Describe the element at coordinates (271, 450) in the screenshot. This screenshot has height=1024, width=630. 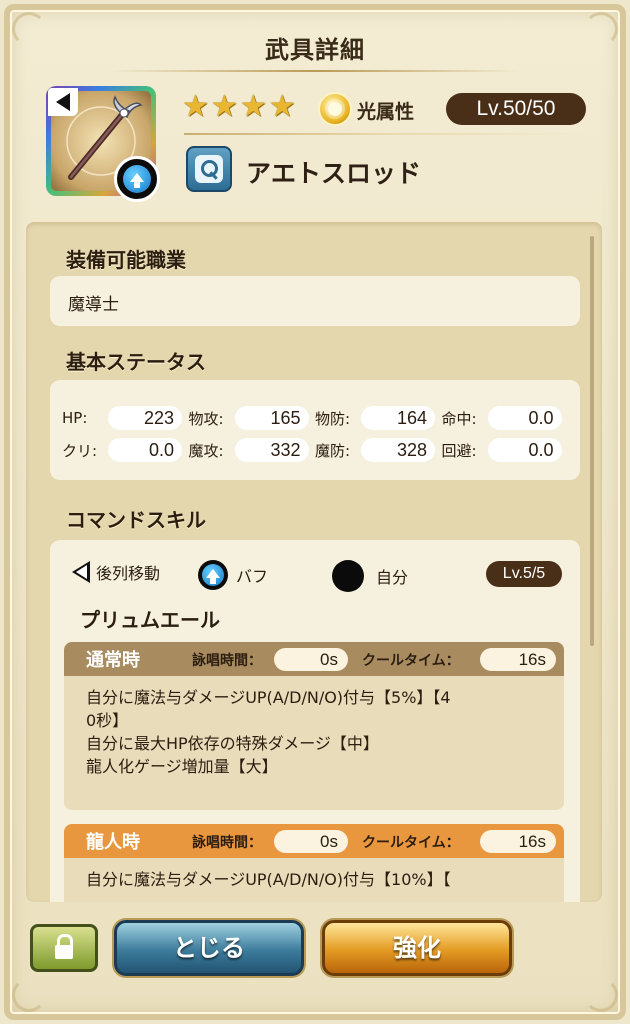
I see `stat-value: 332` at that location.